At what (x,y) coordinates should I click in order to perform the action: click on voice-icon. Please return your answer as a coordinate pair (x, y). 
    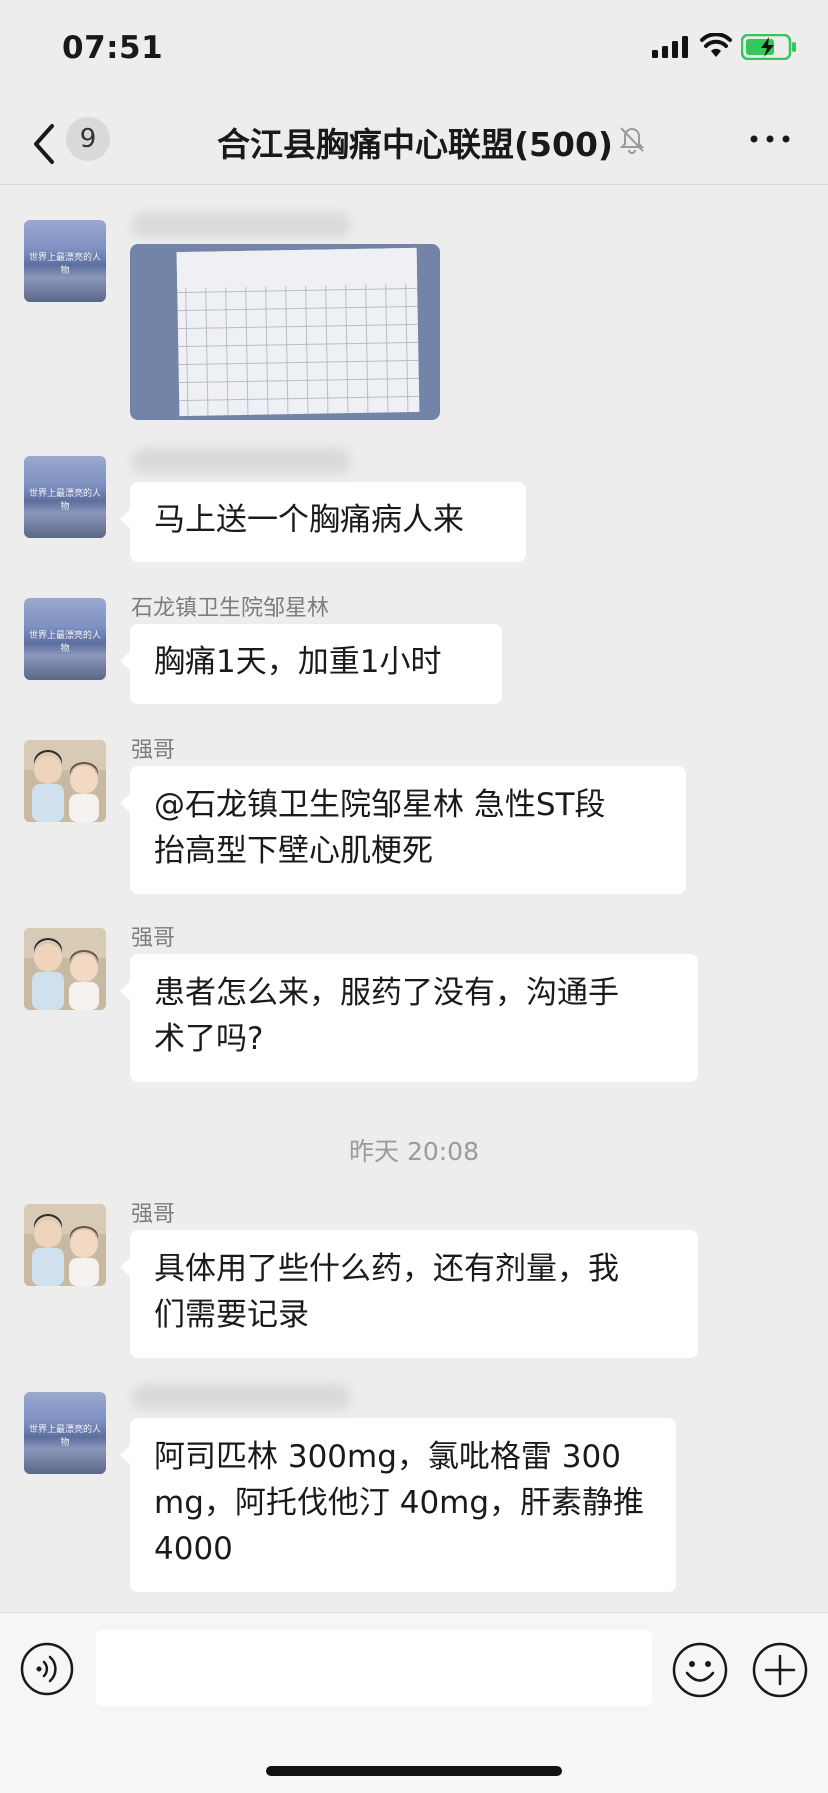
    Looking at the image, I should click on (46, 1669).